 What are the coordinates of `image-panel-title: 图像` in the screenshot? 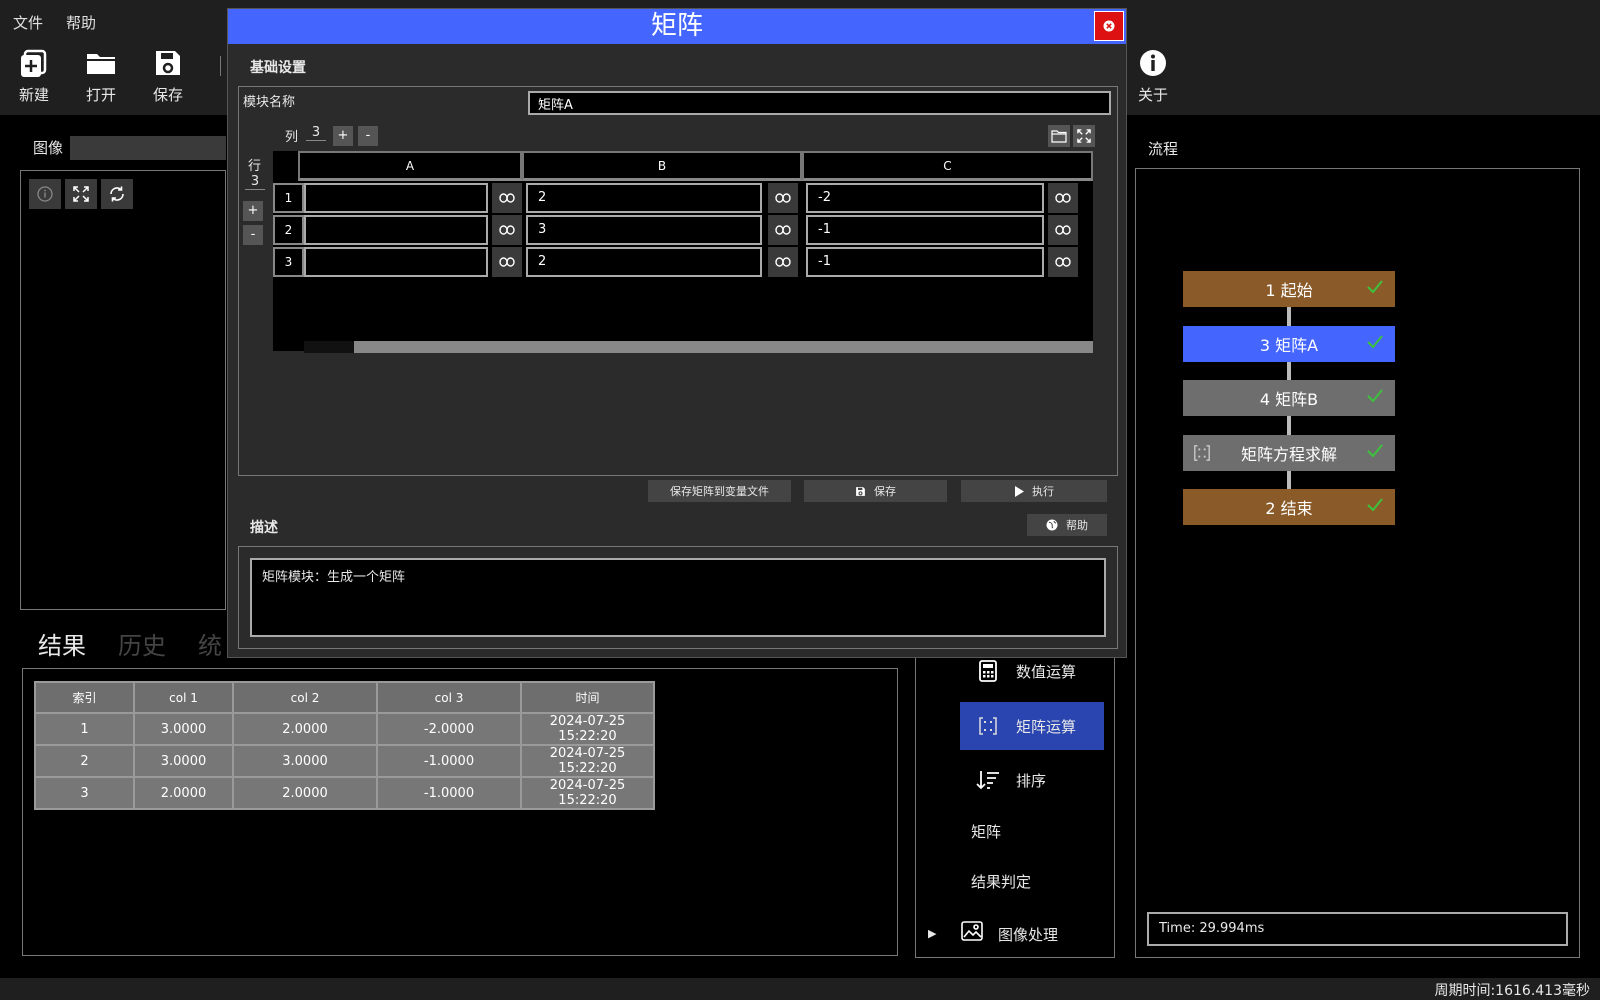 It's located at (48, 148).